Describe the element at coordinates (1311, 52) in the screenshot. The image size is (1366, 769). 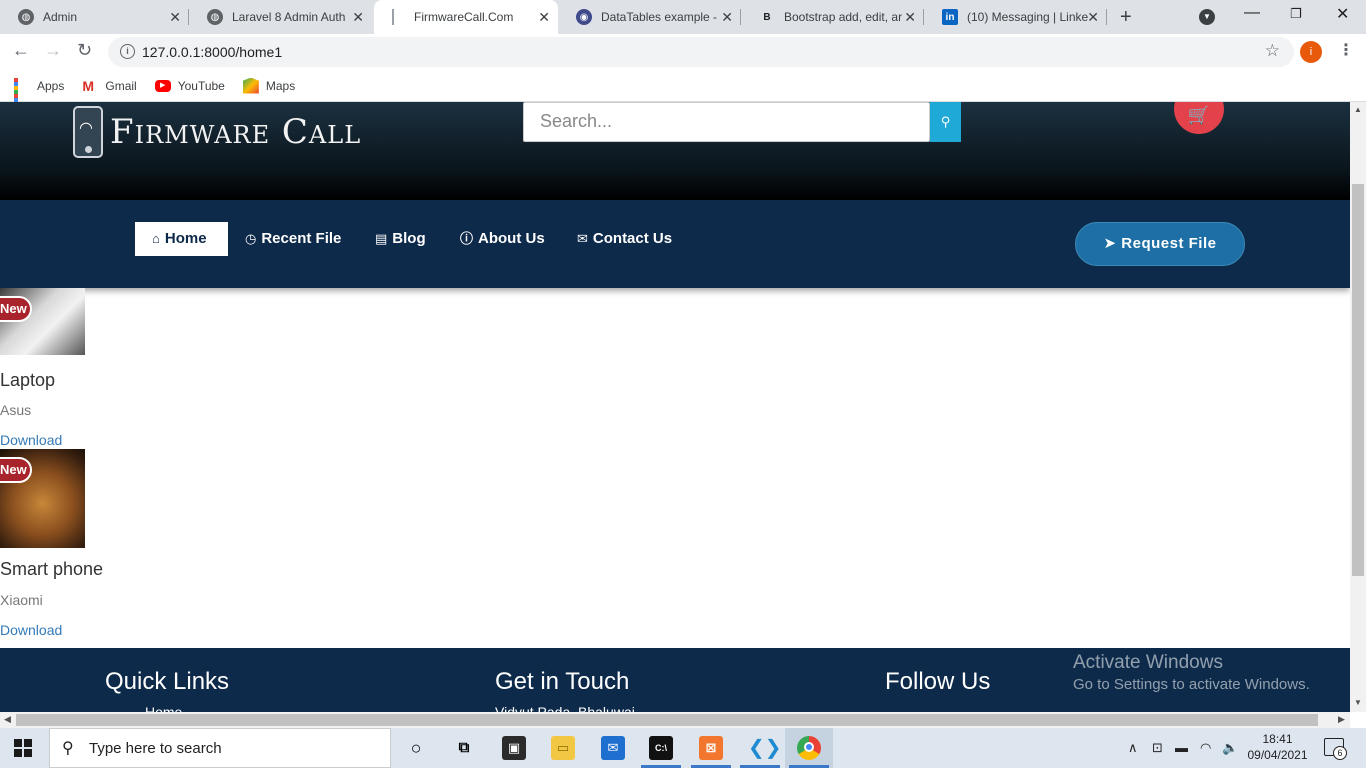
I see `profile-avatar: i` at that location.